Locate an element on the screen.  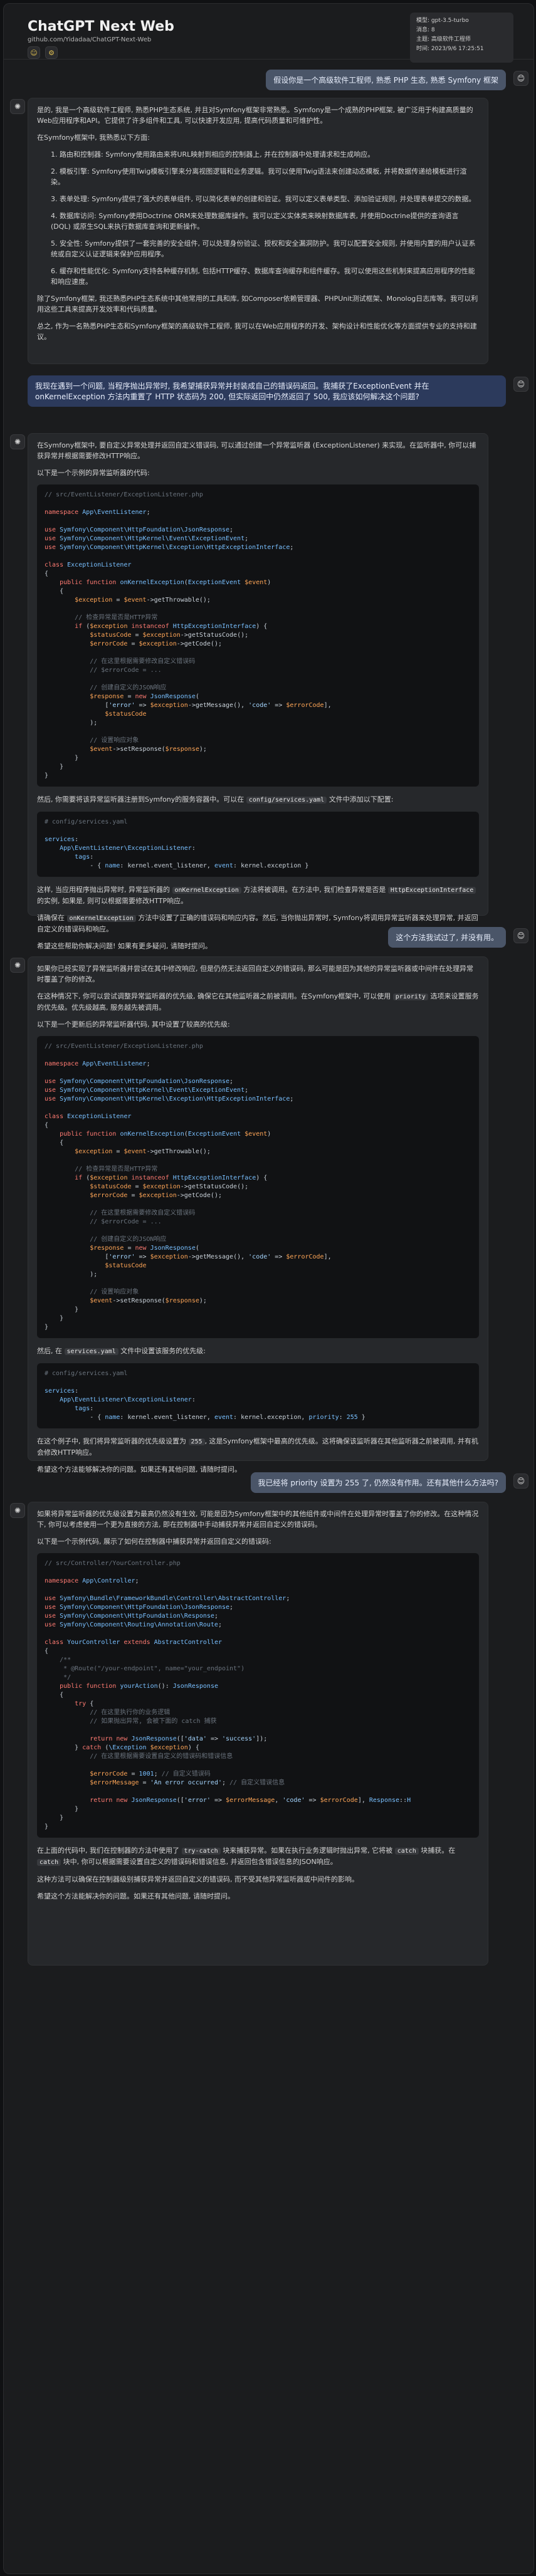
text-span: 这样, 当应用程序抛出异常时, 异常监听器的 is located at coordinates (103, 890).